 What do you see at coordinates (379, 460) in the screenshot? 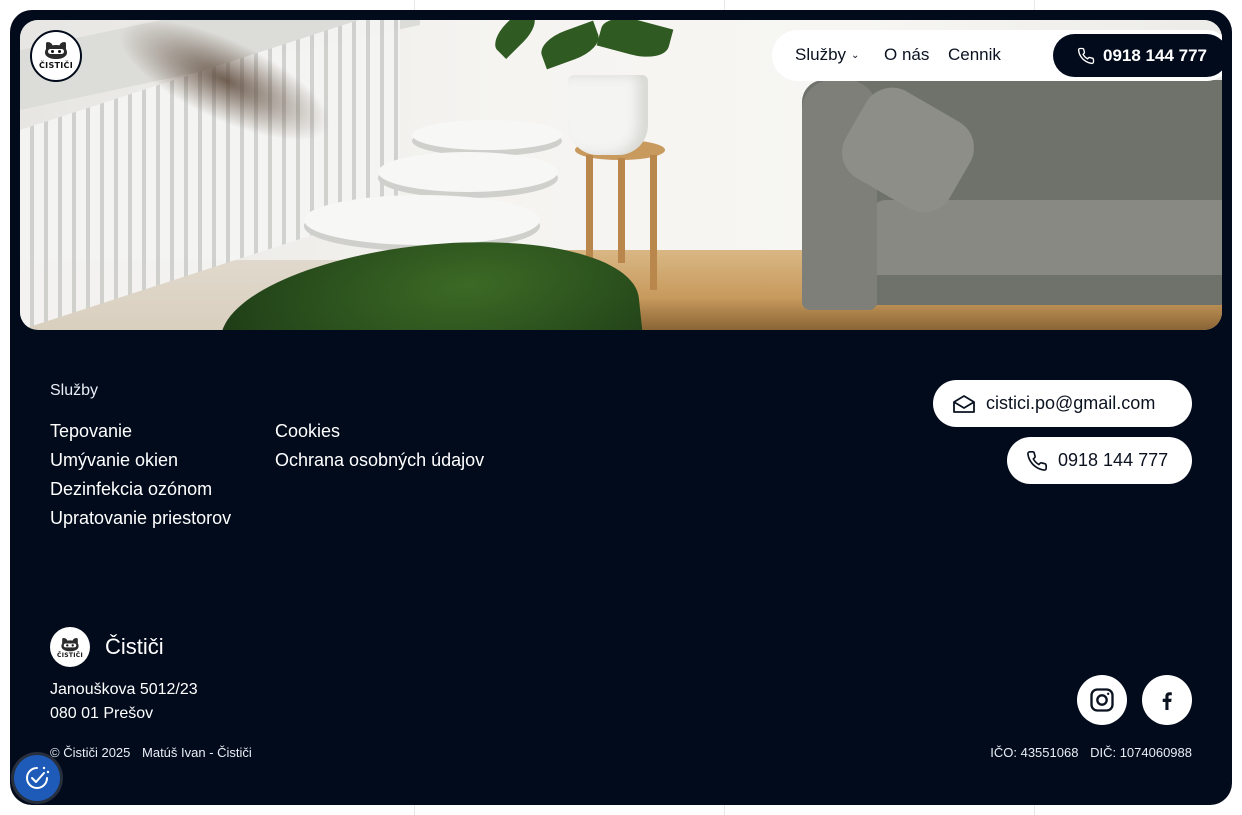
I see `footer-link-privacy: Ochrana osobných údajov` at bounding box center [379, 460].